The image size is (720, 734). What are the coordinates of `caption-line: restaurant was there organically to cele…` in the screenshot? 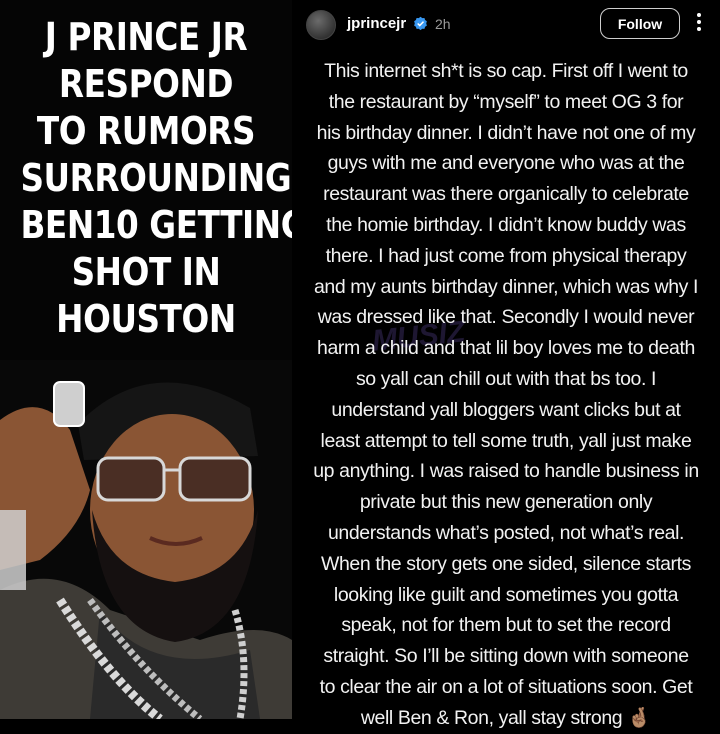 It's located at (506, 194).